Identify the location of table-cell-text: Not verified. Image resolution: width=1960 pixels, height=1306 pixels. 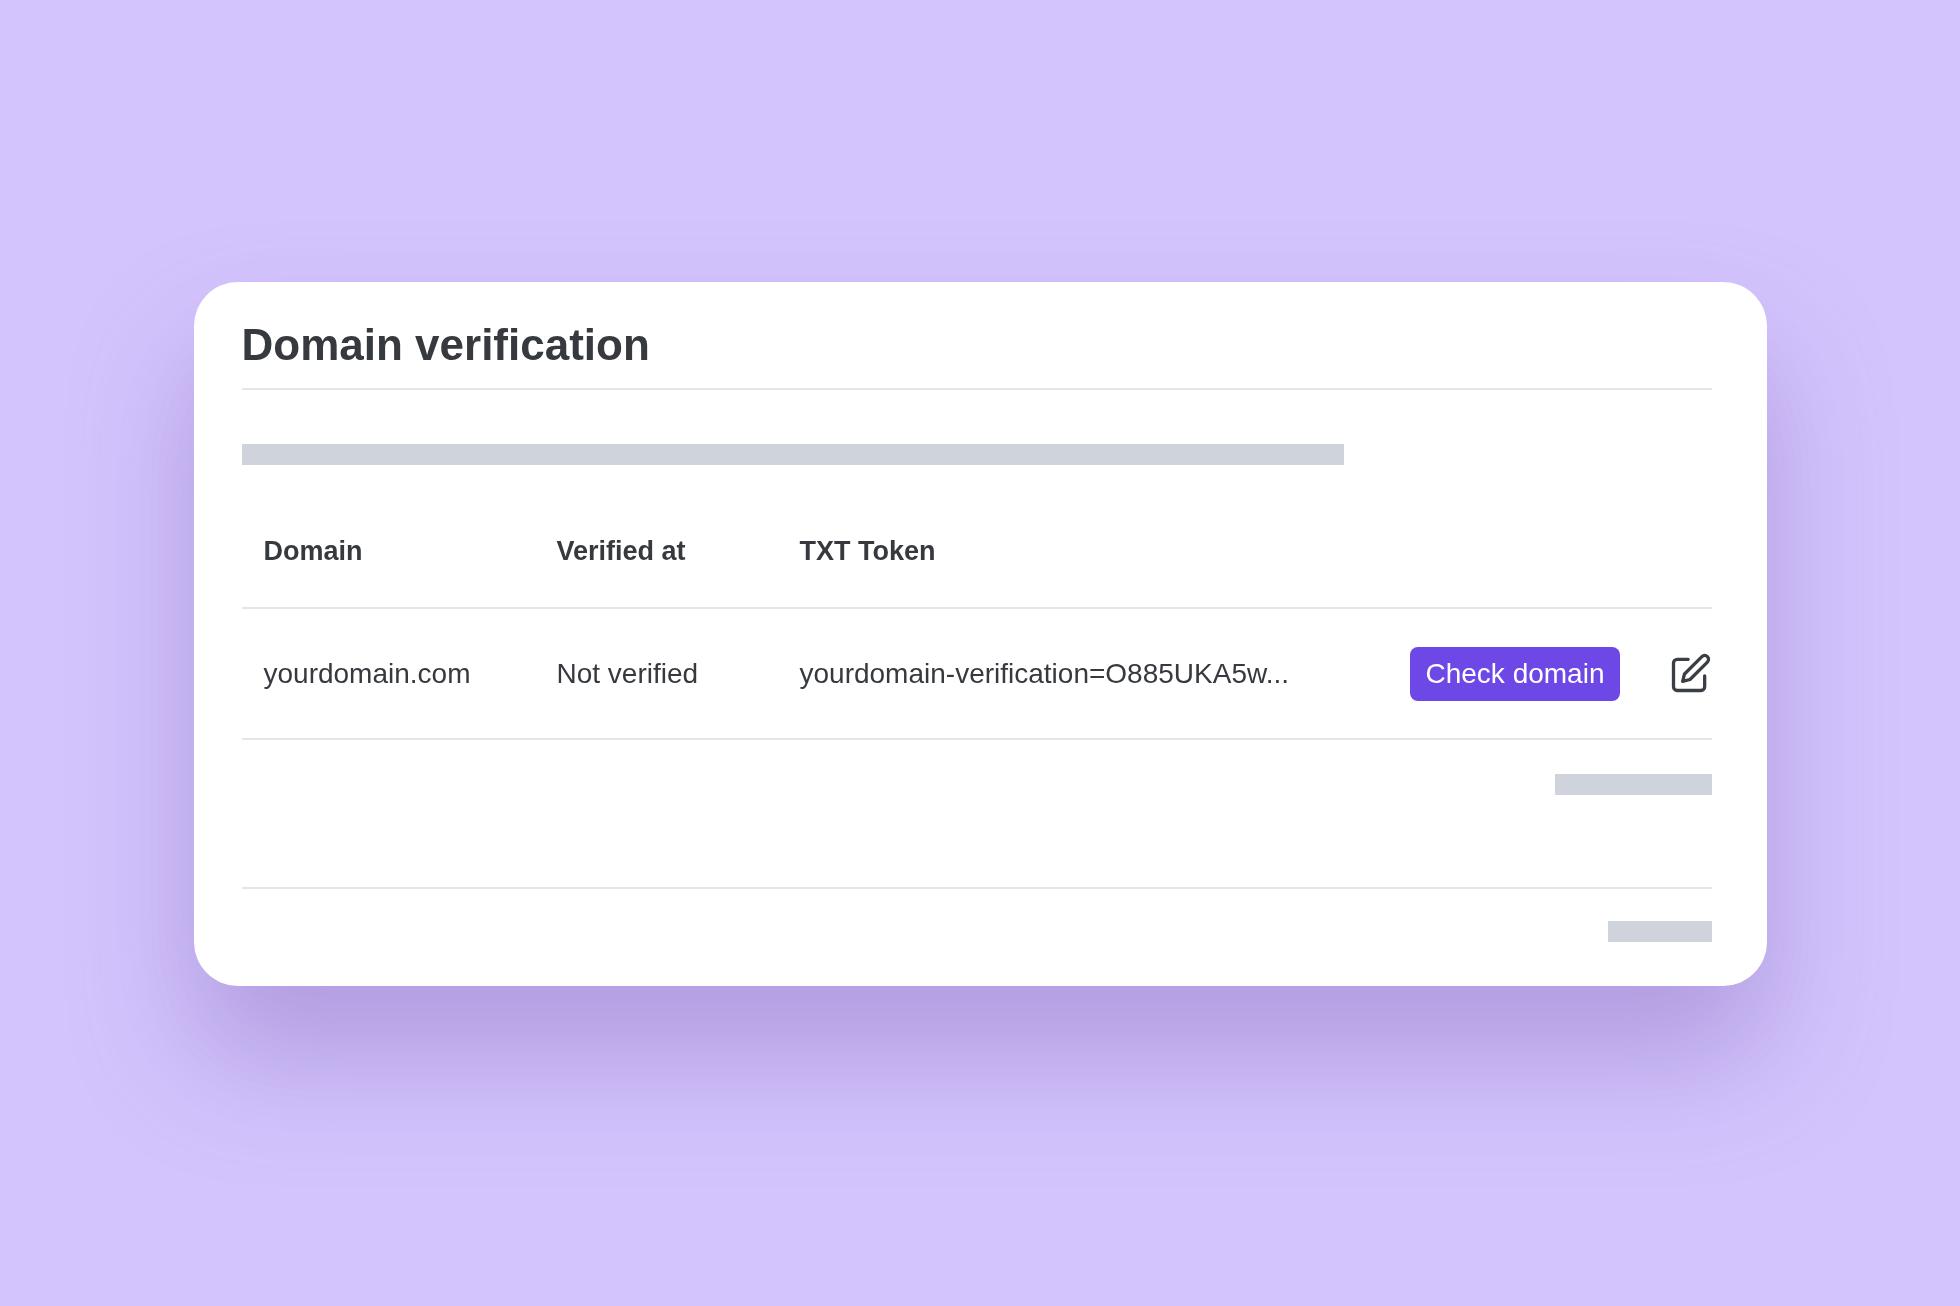
(628, 673).